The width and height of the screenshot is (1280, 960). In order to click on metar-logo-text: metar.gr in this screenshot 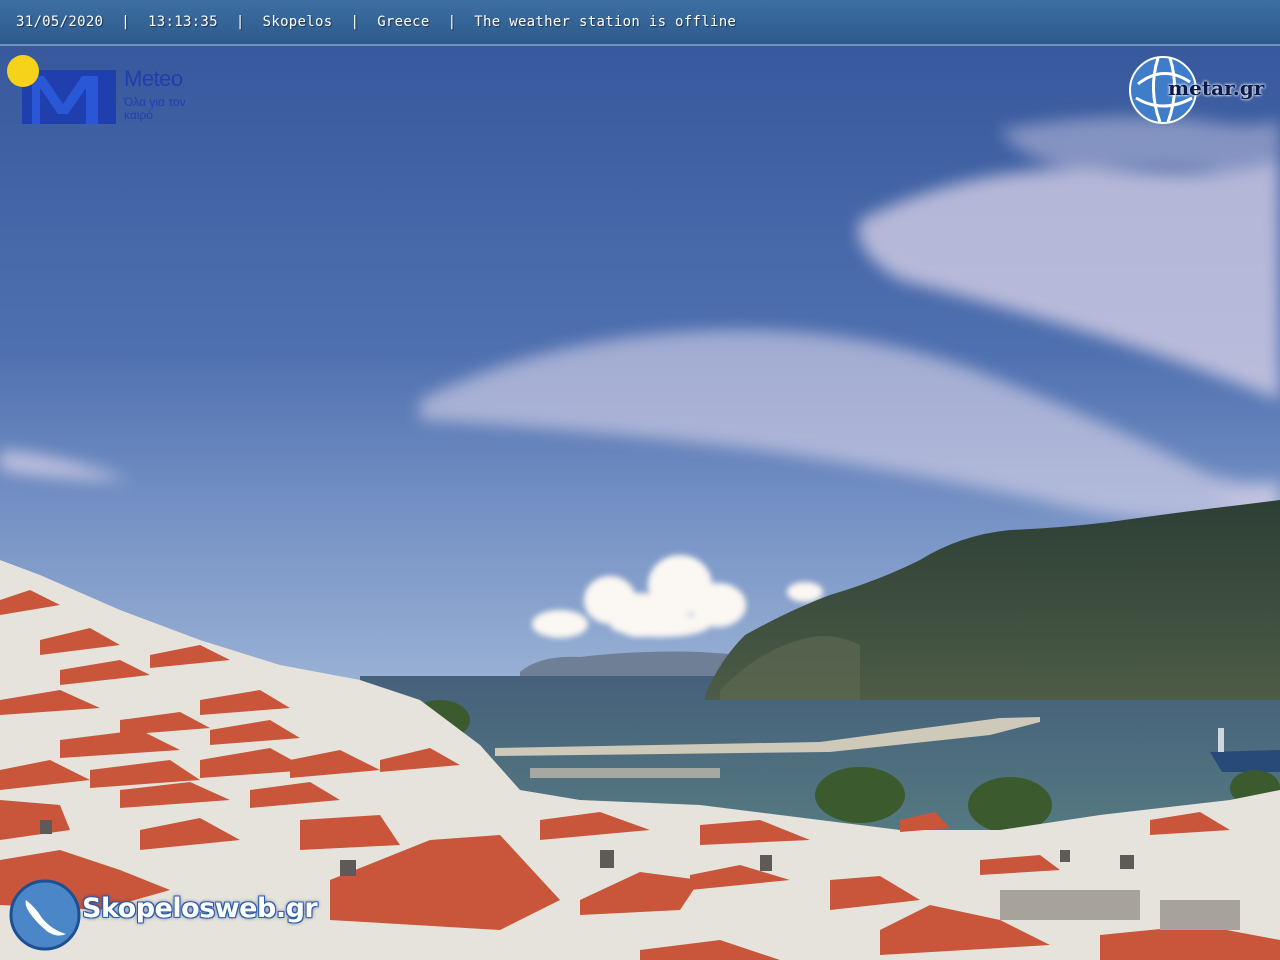, I will do `click(1216, 88)`.